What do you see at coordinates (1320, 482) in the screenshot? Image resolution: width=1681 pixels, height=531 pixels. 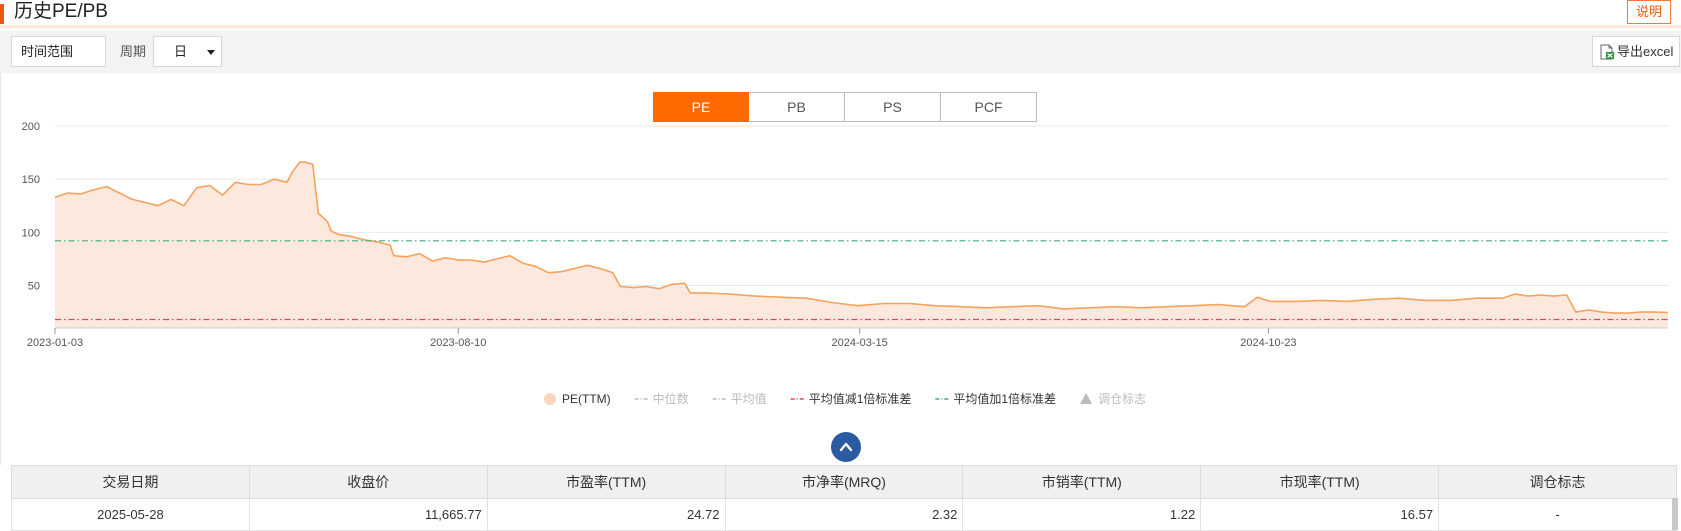 I see `col-header-pcf: 市现率(TTM)` at bounding box center [1320, 482].